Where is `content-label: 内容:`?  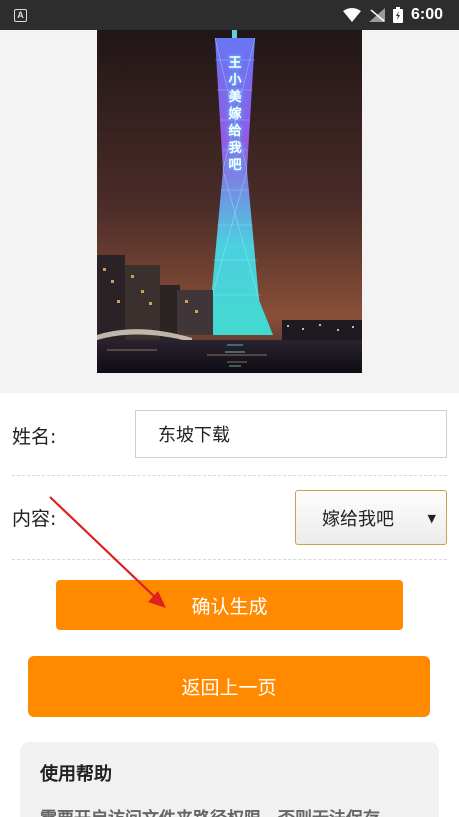
content-label: 内容: is located at coordinates (34, 519).